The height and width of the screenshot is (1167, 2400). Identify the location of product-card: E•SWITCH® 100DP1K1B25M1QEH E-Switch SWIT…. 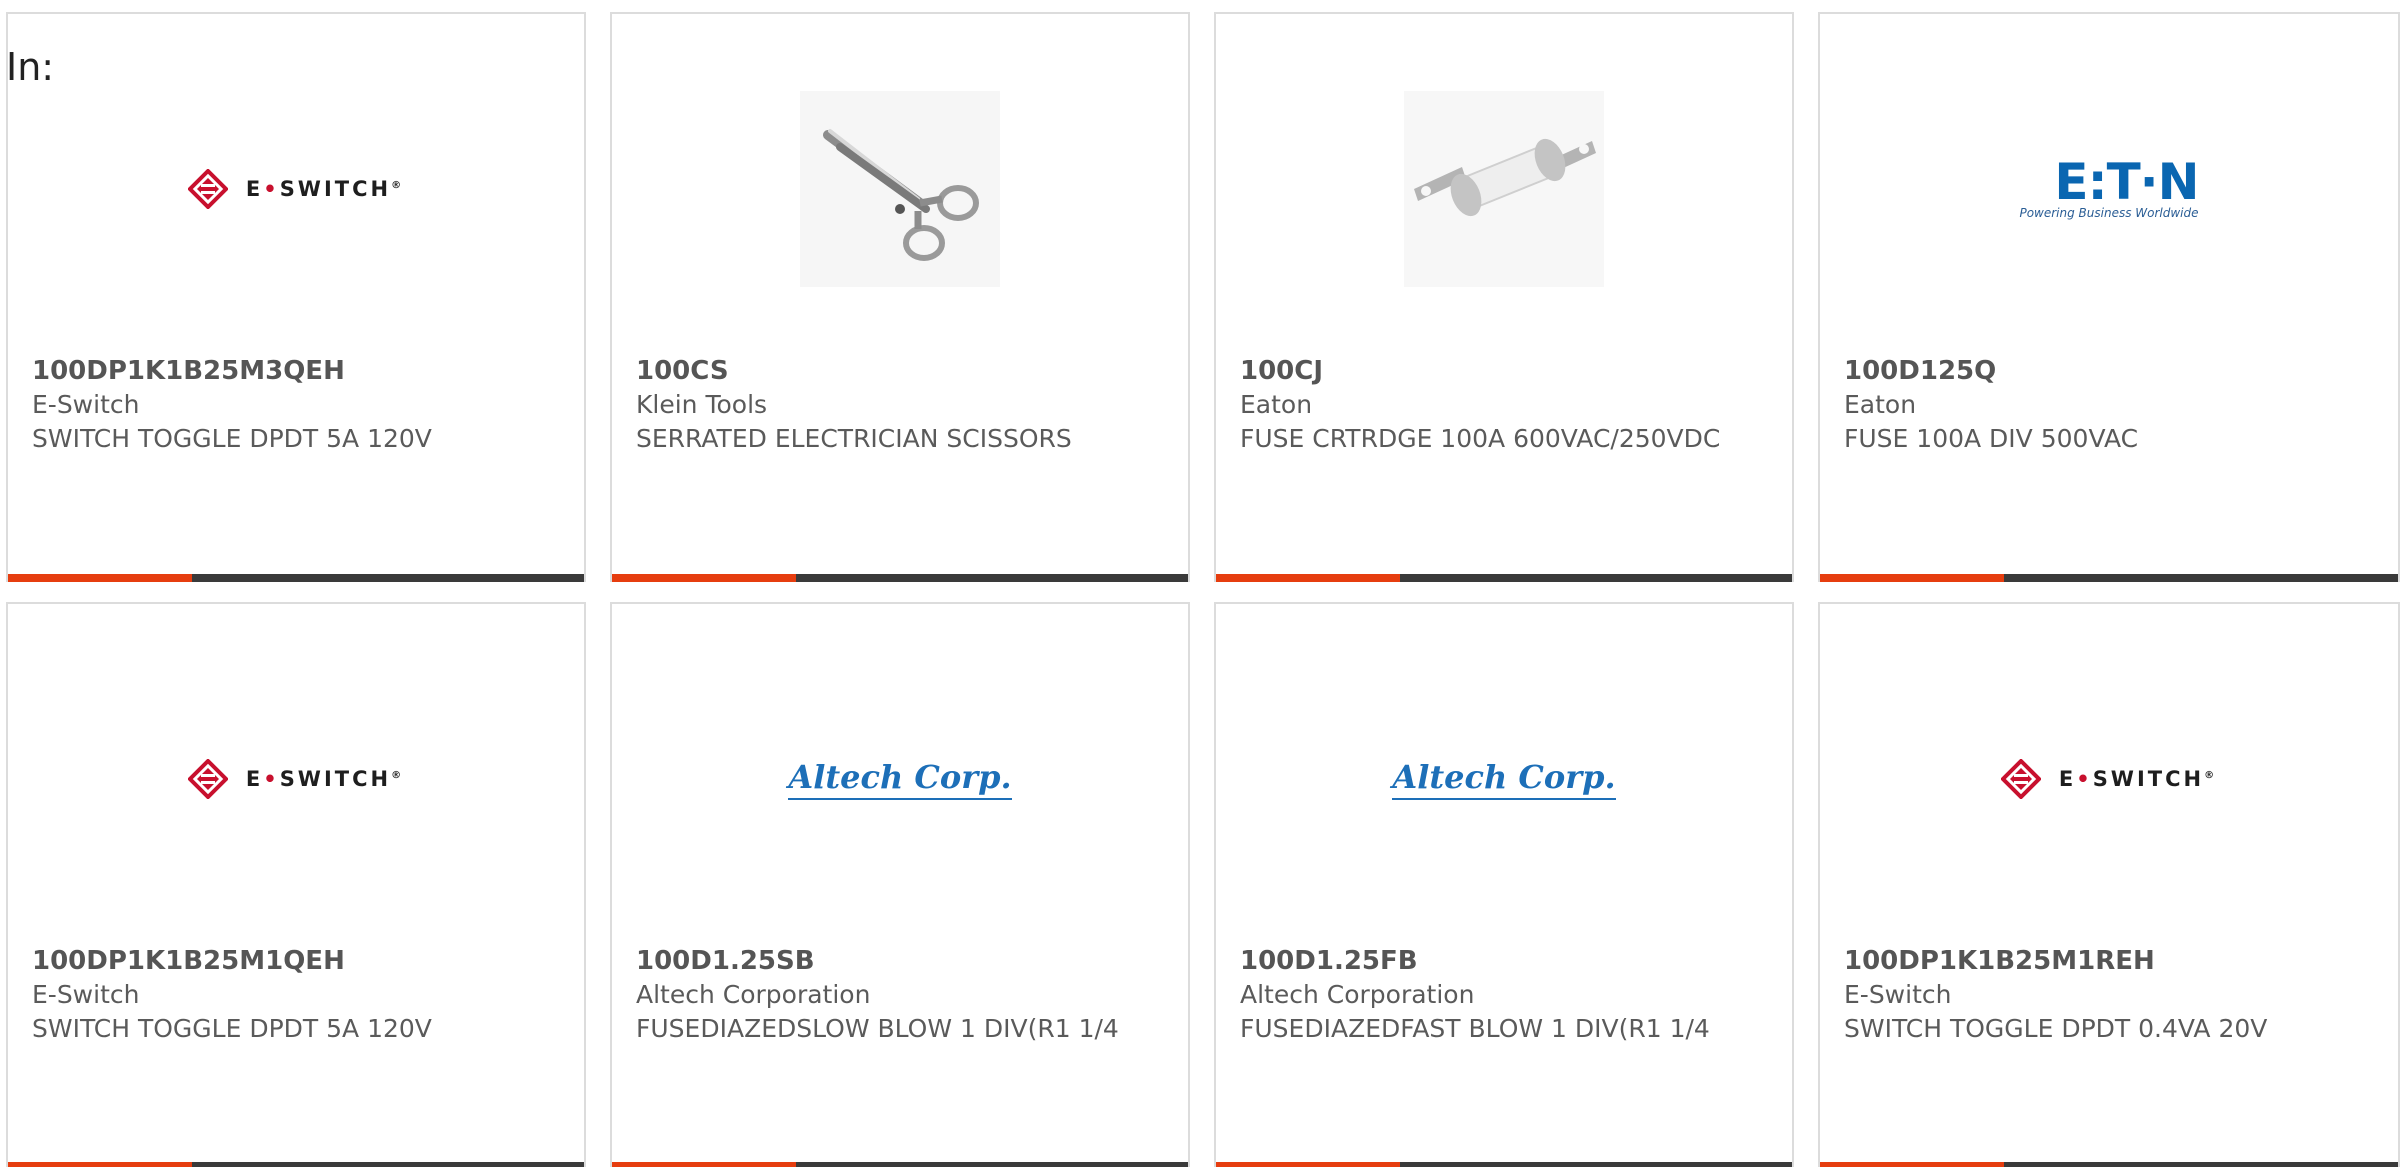
(296, 884).